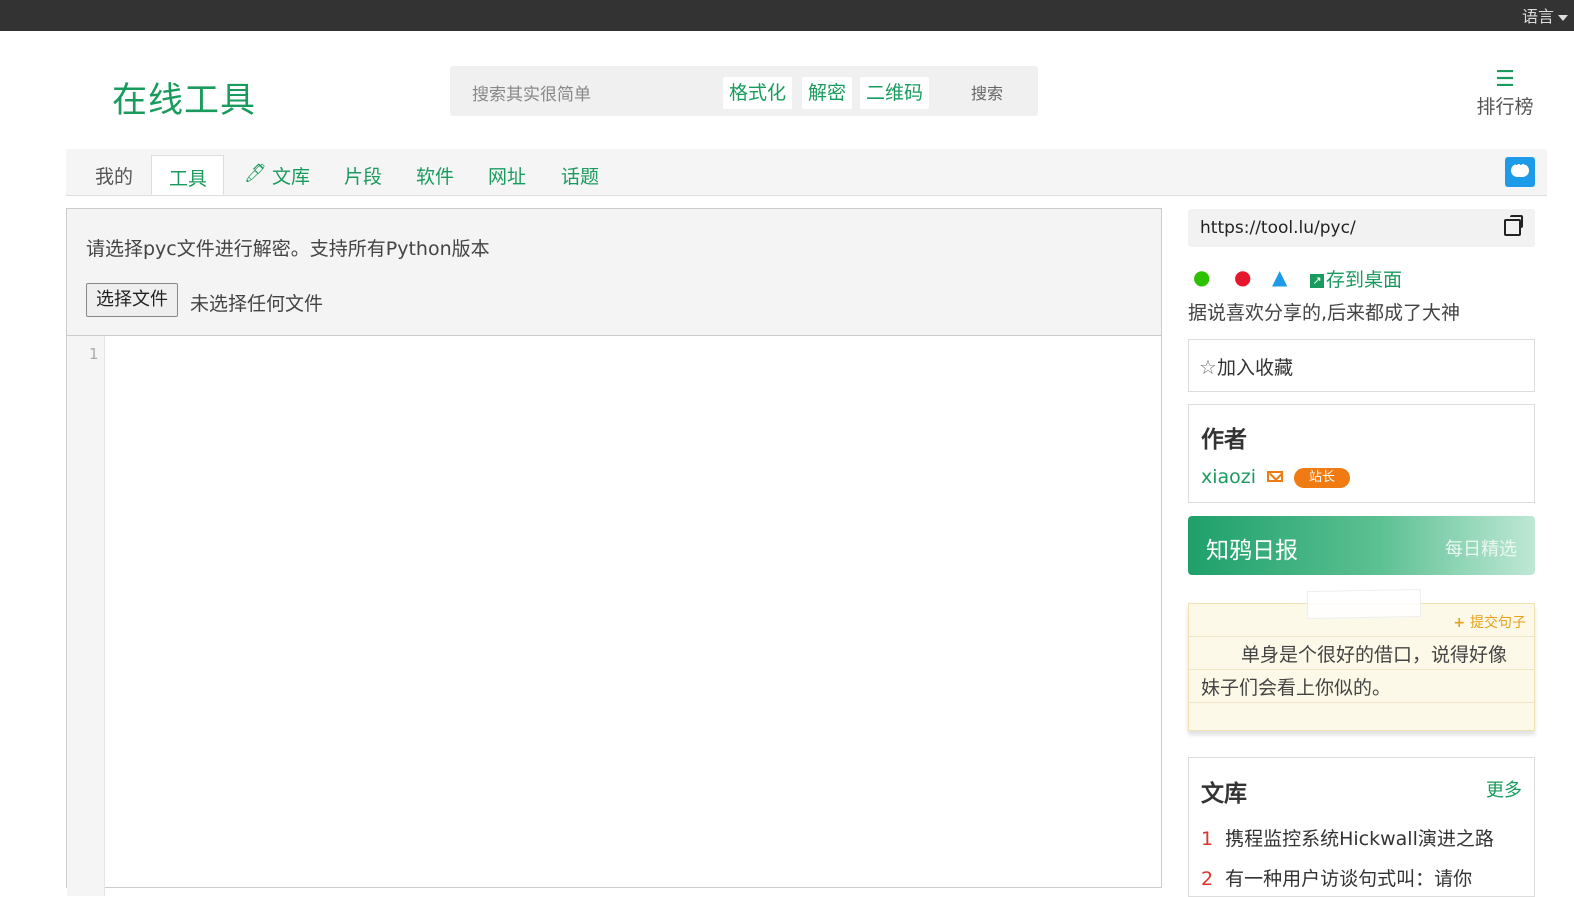 This screenshot has width=1574, height=897. What do you see at coordinates (1354, 671) in the screenshot?
I see `quote-text: 单身是个很好的借口，说得好像妹子们会看上你似的。` at bounding box center [1354, 671].